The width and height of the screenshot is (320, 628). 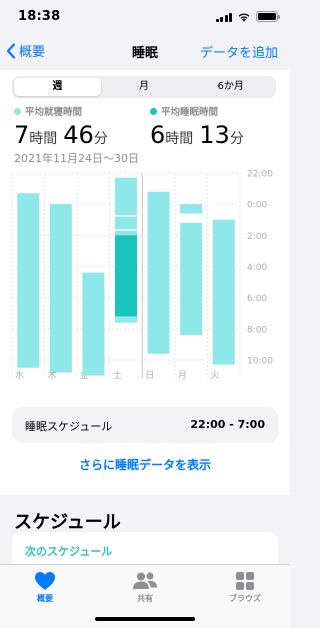 I want to click on period-segmented-control: 週 月 6か月, so click(x=144, y=87).